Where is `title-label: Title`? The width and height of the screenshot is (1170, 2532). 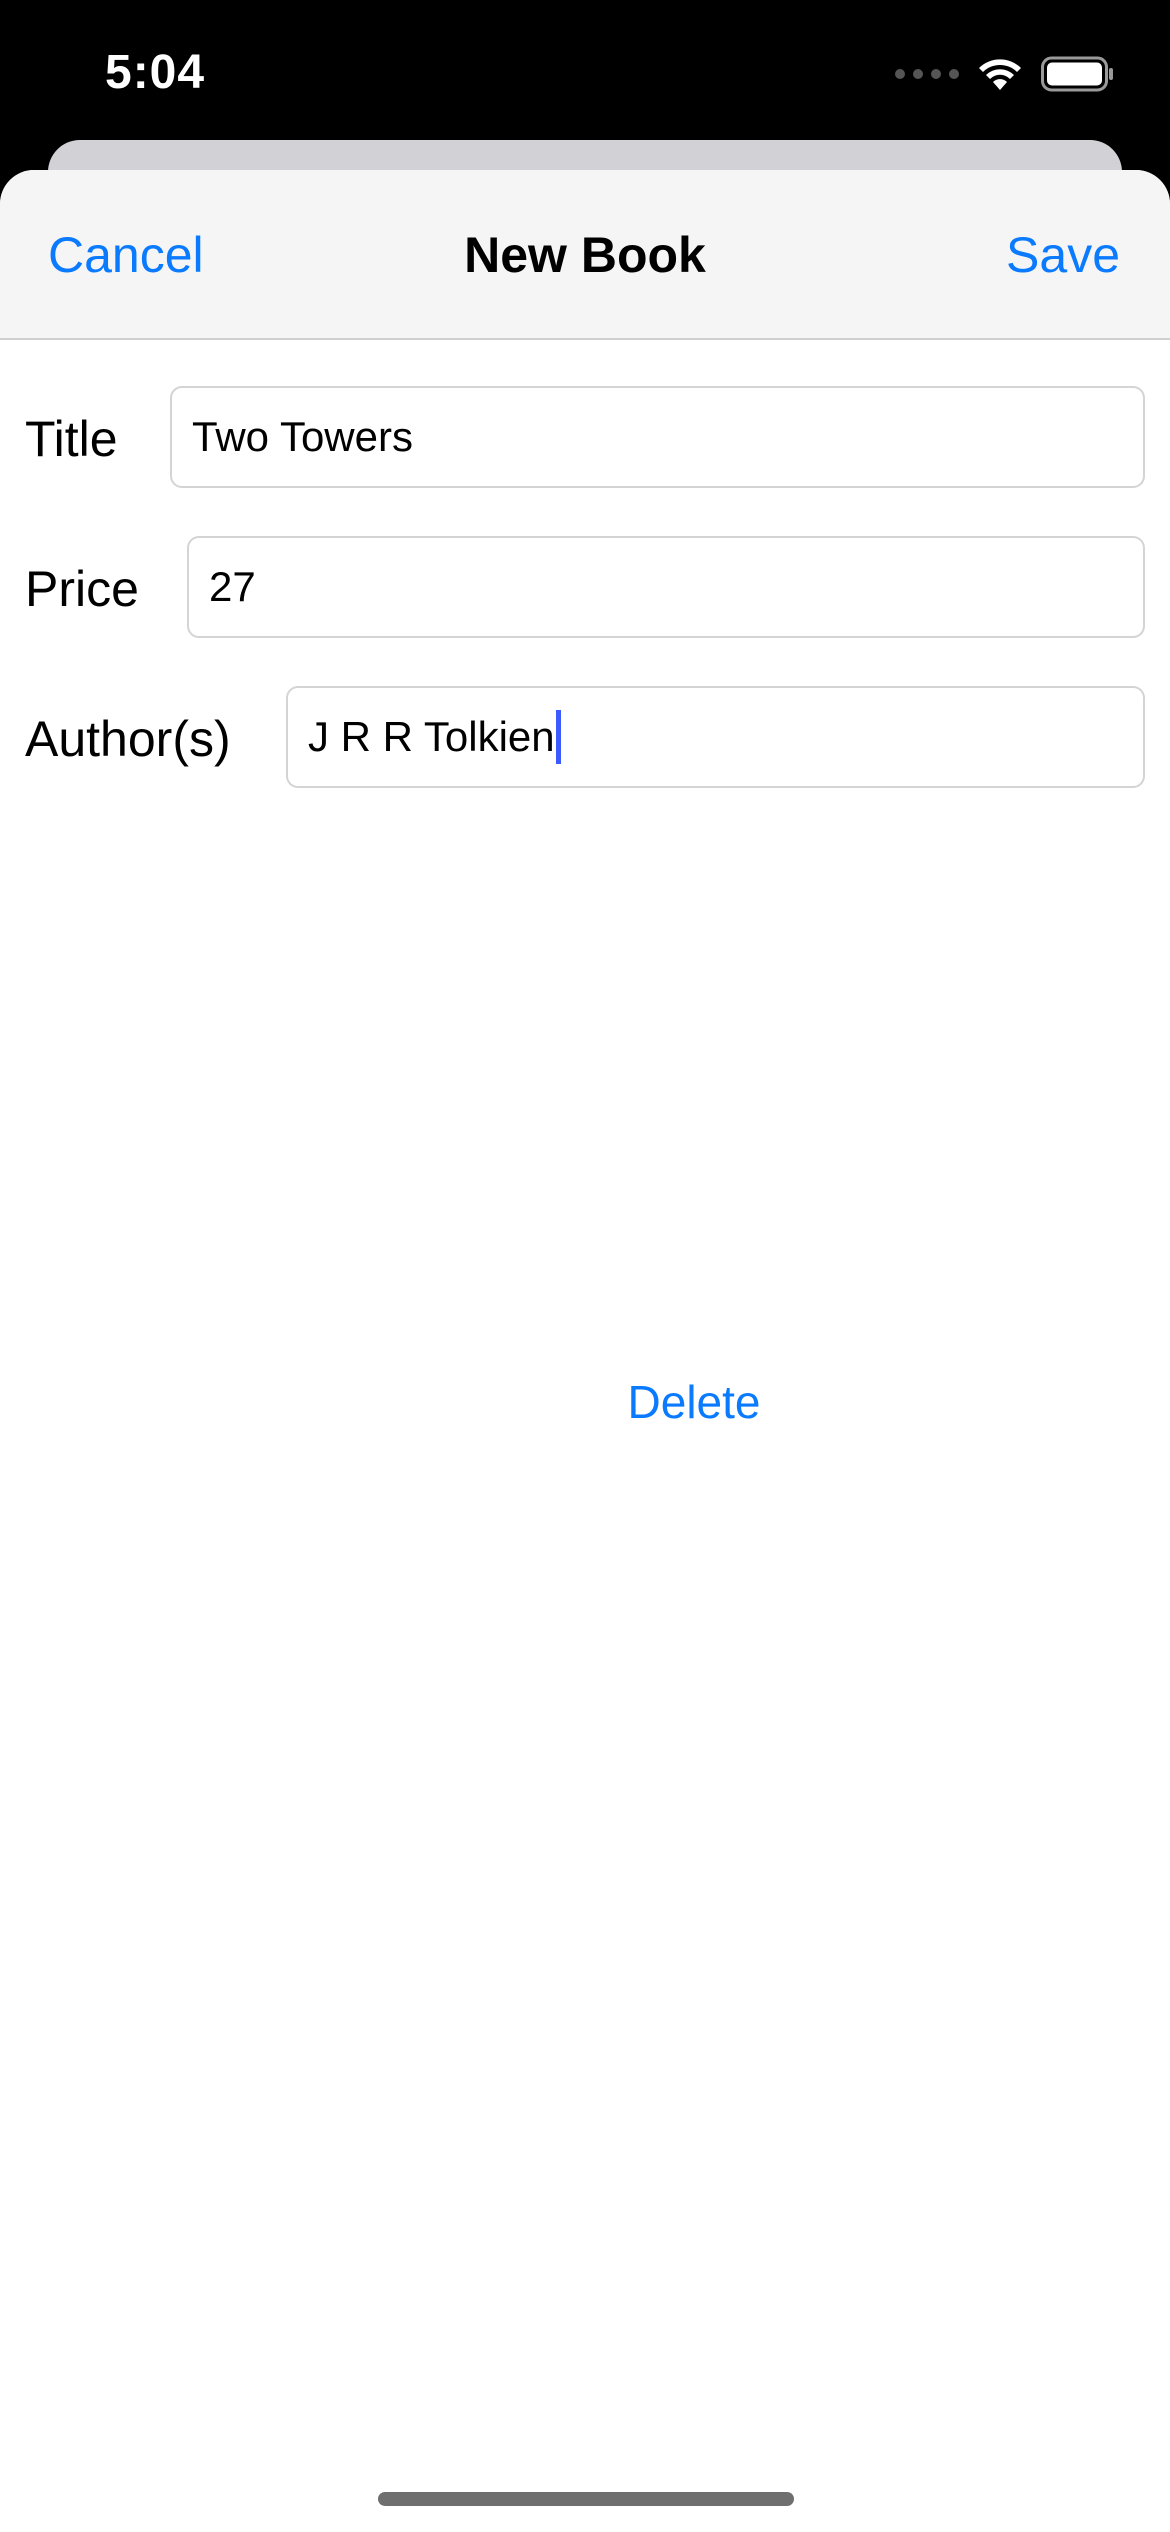
title-label: Title is located at coordinates (71, 439).